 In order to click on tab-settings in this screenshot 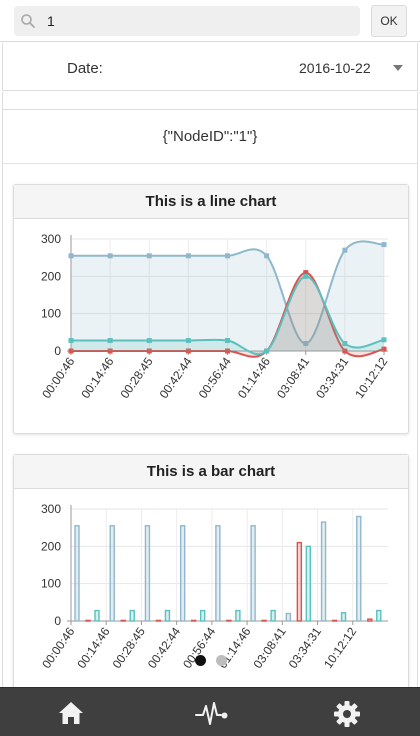, I will do `click(348, 712)`.